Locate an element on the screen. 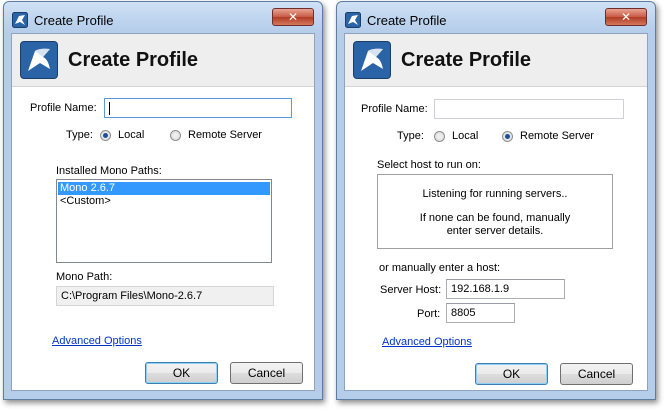  port-input: 8805 is located at coordinates (480, 313).